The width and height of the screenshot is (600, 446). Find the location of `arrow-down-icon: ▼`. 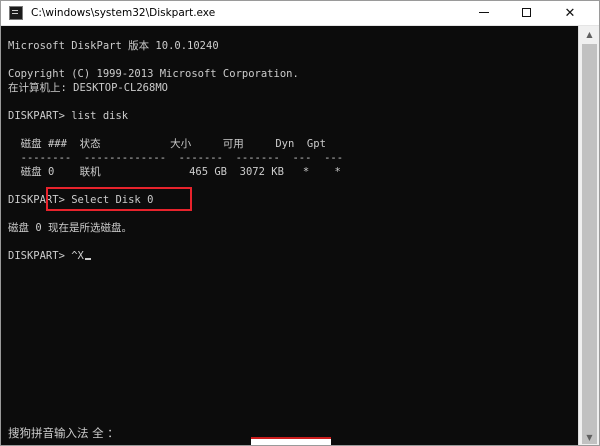

arrow-down-icon: ▼ is located at coordinates (589, 437).